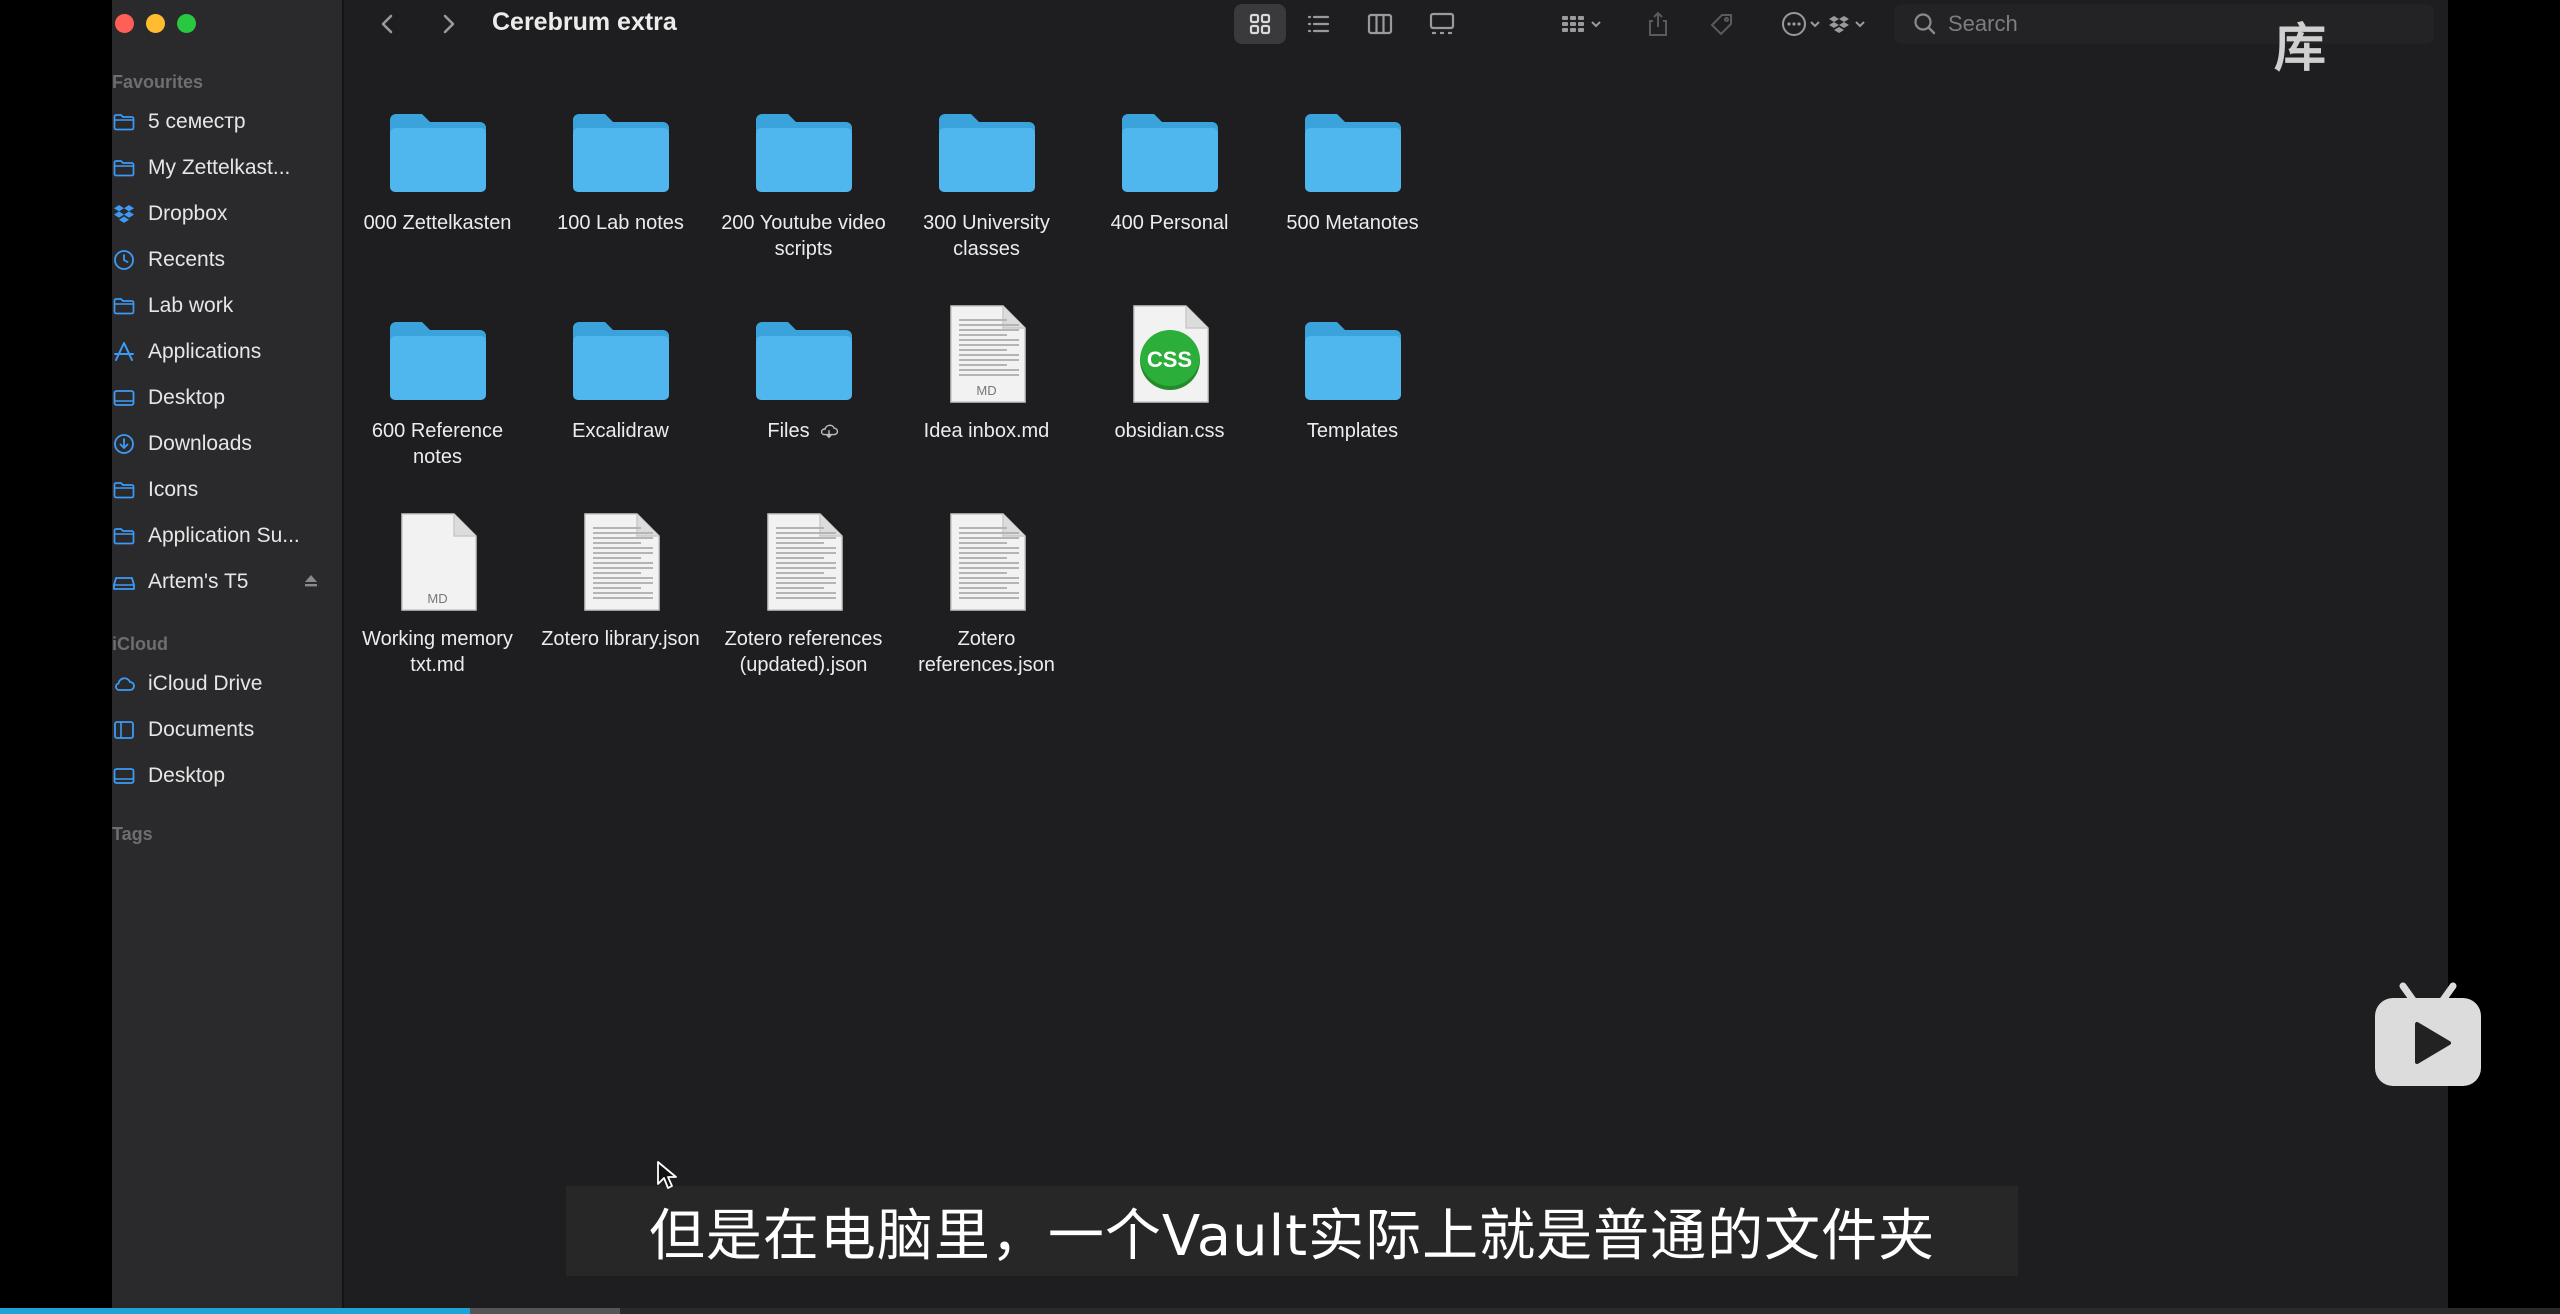  Describe the element at coordinates (311, 581) in the screenshot. I see `eject-icon` at that location.